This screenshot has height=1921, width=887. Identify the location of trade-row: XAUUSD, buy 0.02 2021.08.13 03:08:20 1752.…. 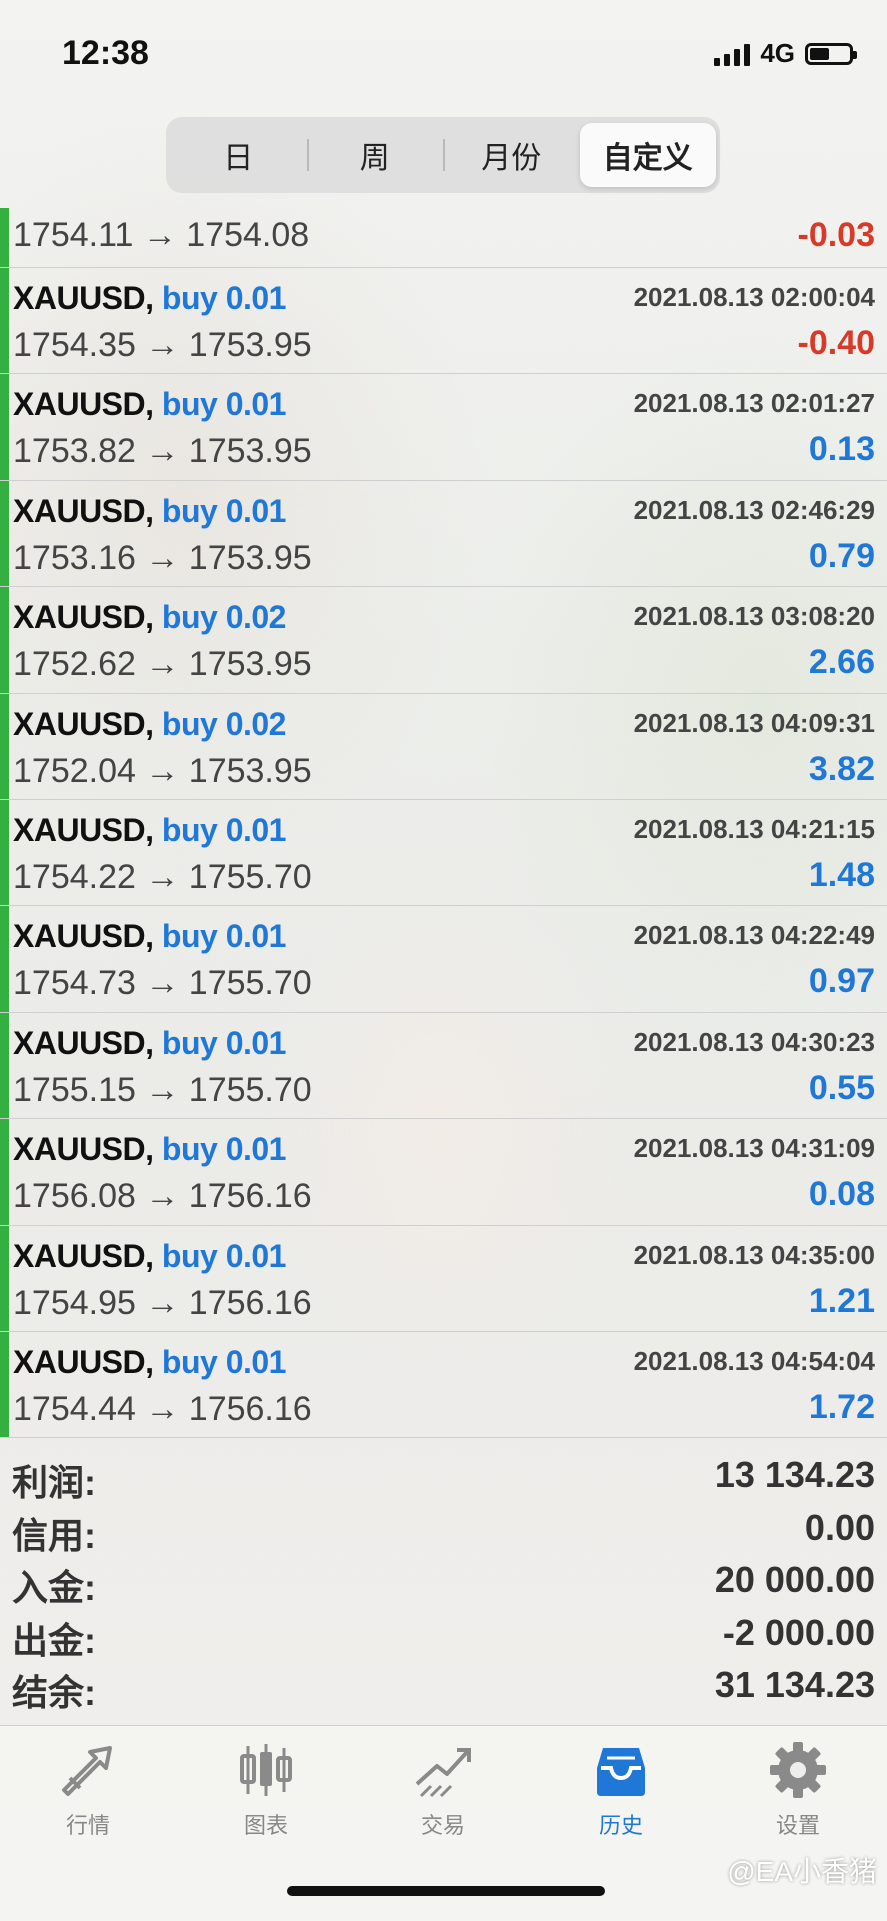
(443, 640).